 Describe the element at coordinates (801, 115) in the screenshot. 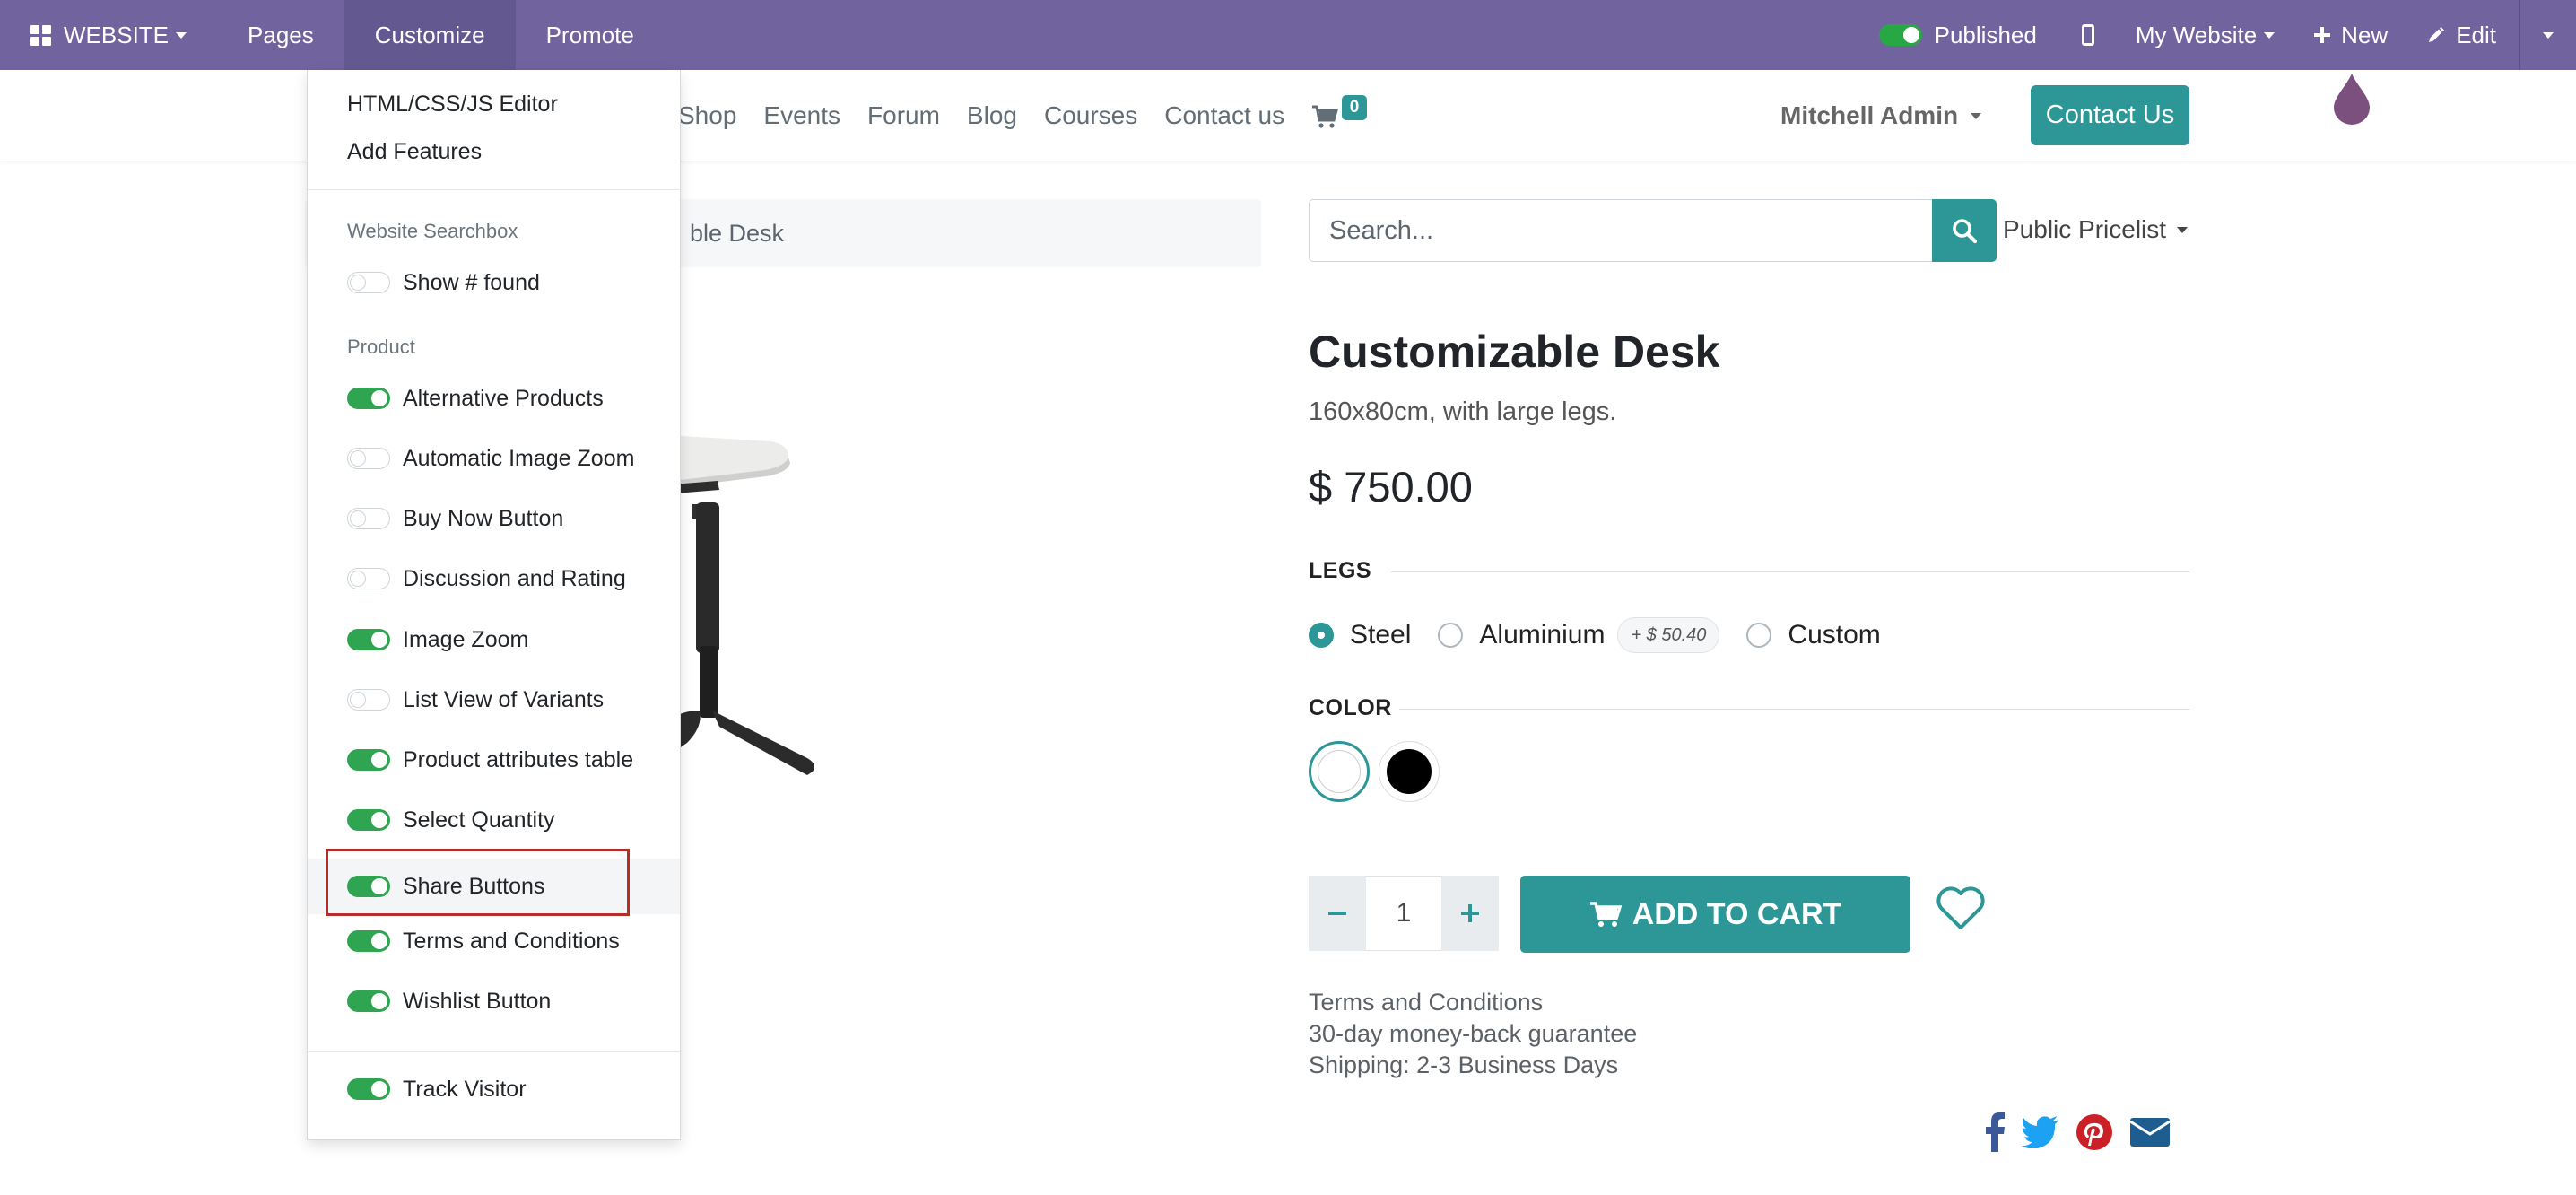

I see `nav-item-events: Events` at that location.